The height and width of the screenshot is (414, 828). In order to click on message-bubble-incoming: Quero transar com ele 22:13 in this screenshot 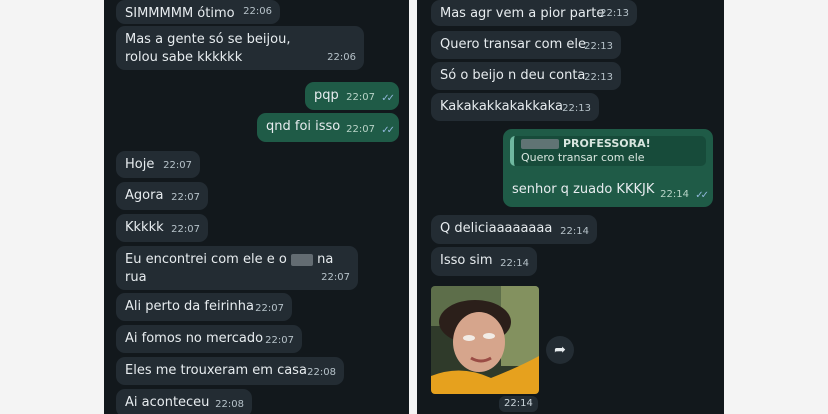, I will do `click(526, 45)`.